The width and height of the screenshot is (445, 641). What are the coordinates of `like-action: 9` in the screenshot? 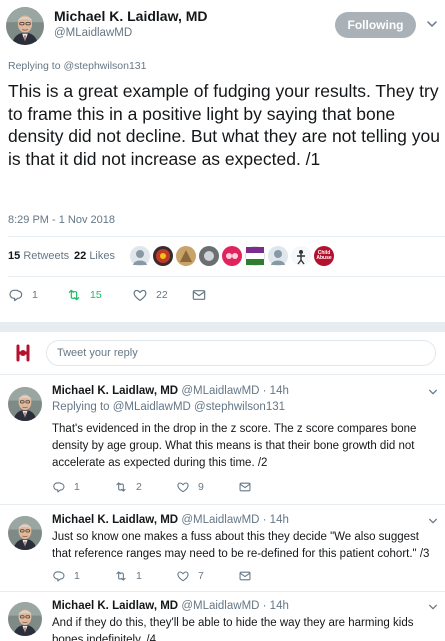 It's located at (190, 487).